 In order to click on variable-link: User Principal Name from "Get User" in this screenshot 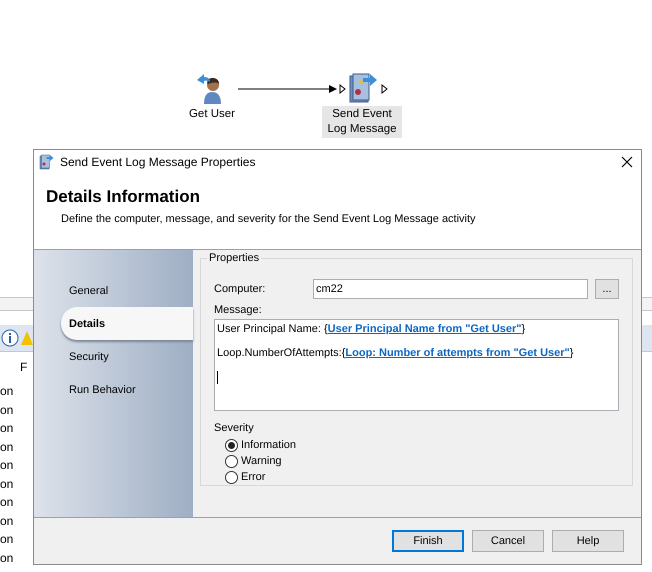, I will do `click(425, 329)`.